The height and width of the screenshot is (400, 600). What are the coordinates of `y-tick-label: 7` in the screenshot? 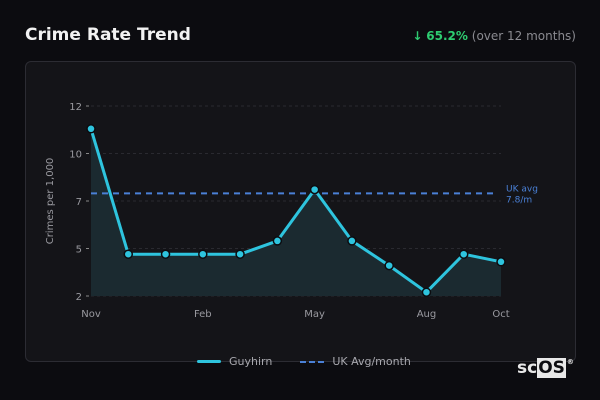 It's located at (79, 202).